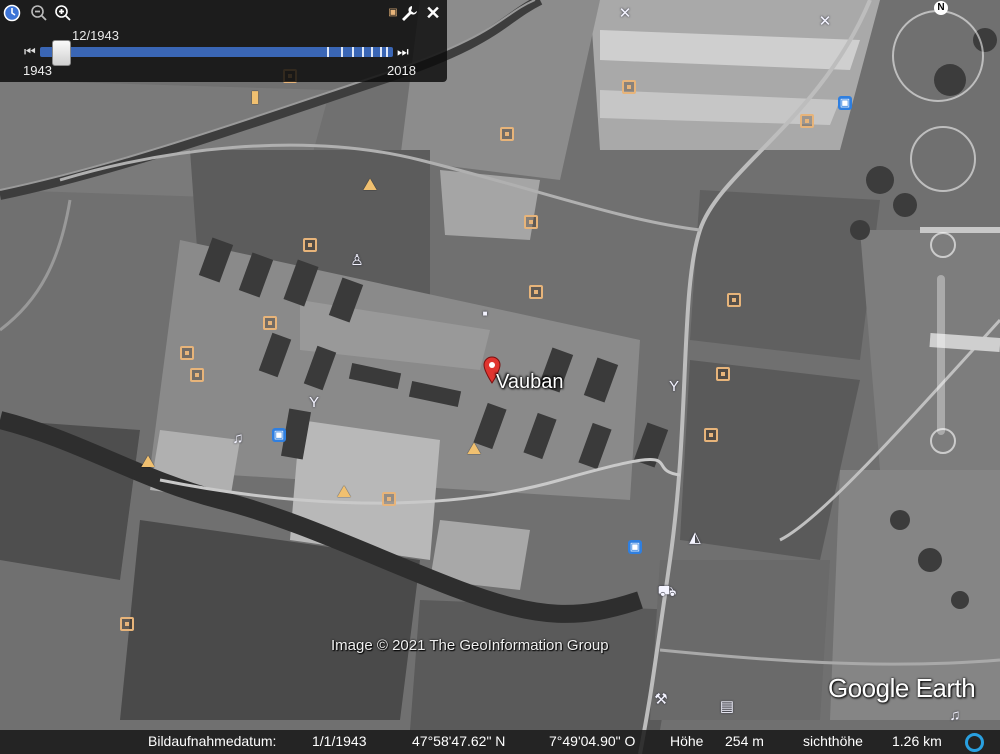 Image resolution: width=1000 pixels, height=754 pixels. Describe the element at coordinates (223, 41) in the screenshot. I see `historical-imagery-panel: ▣ ✕ 12/1943 ⏮ ⏭ 1943 2018` at that location.